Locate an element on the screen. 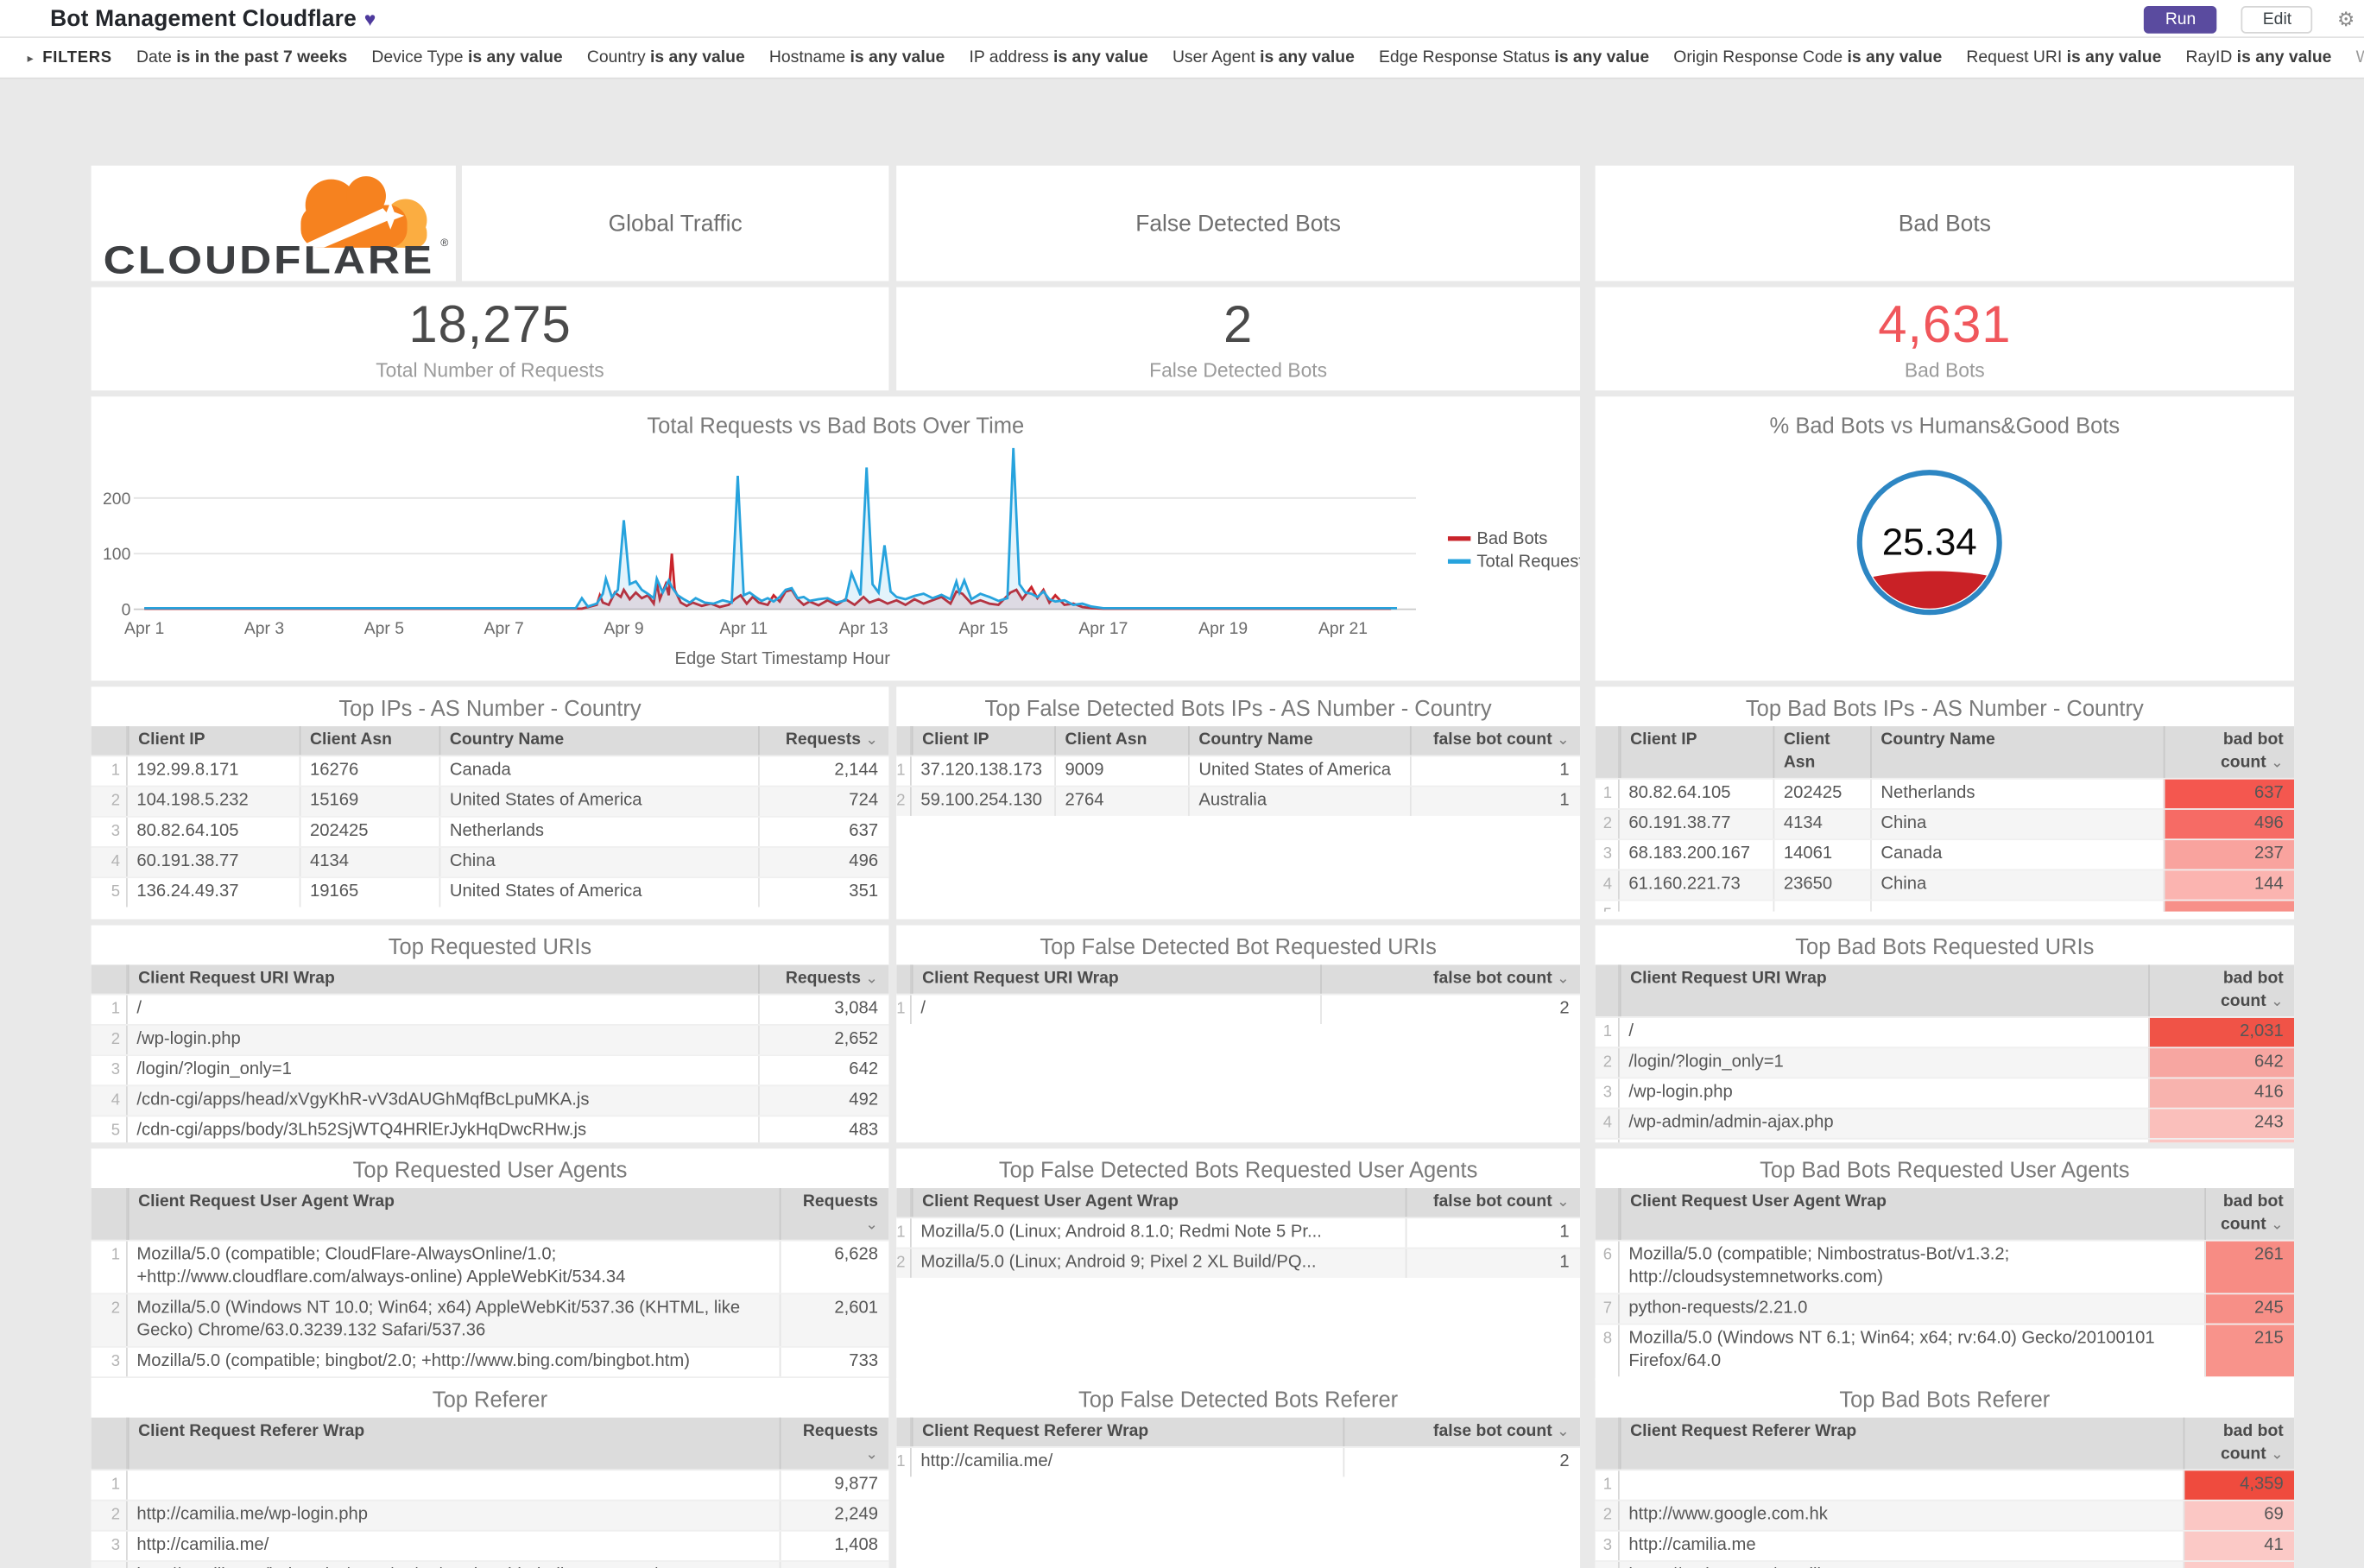 The width and height of the screenshot is (2364, 1568). filter-item: Origin Response Code is any value is located at coordinates (1807, 57).